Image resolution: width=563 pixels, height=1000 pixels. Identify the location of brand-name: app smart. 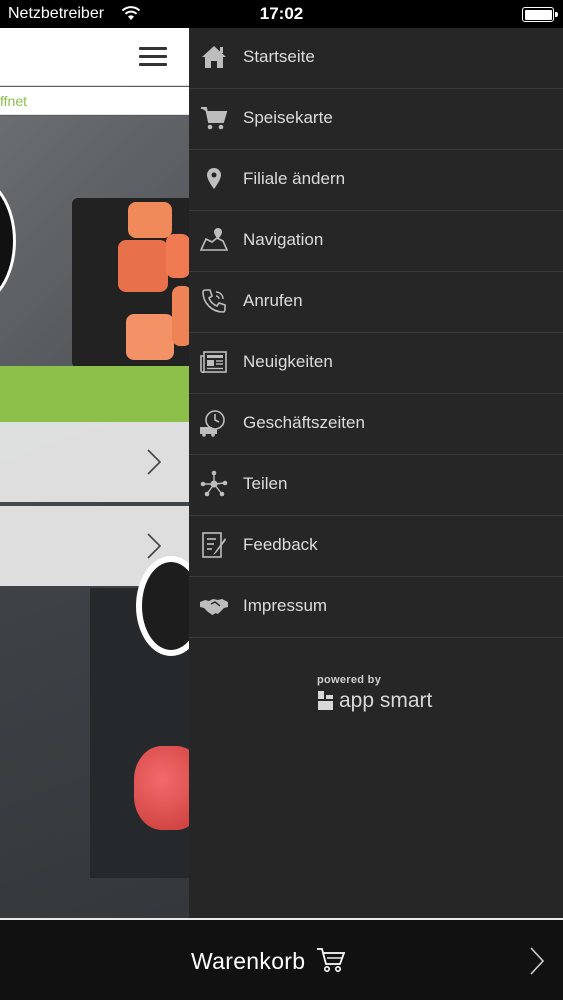
(386, 700).